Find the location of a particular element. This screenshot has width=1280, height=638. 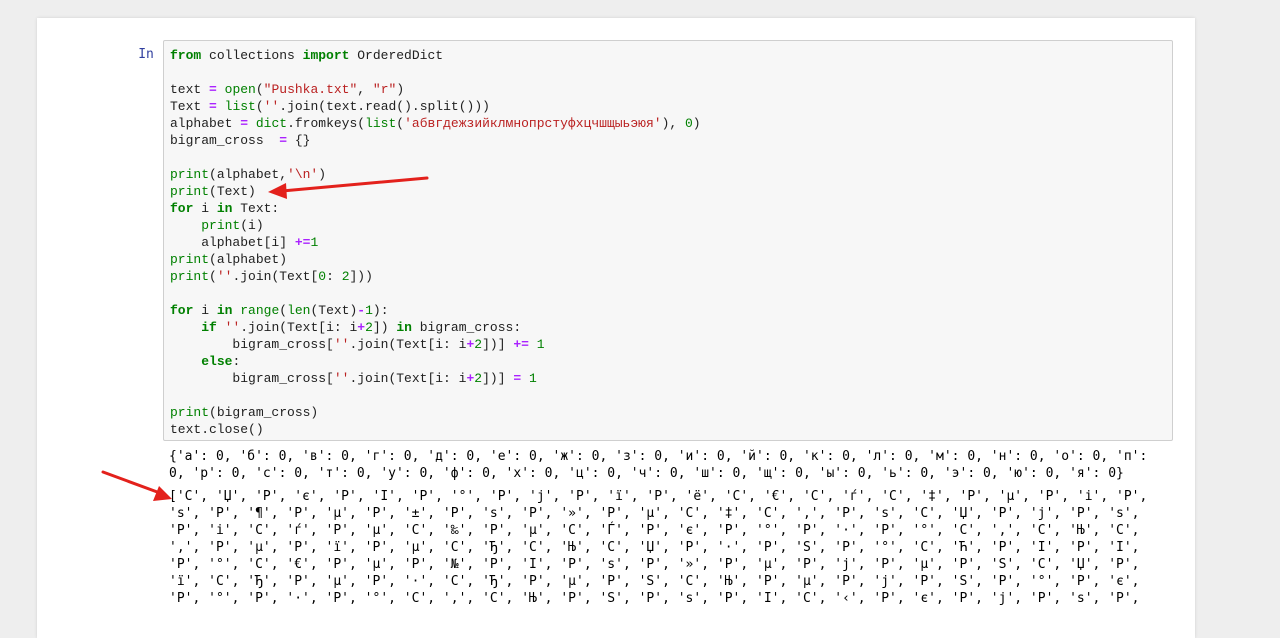

code-token: ])] is located at coordinates (498, 378).